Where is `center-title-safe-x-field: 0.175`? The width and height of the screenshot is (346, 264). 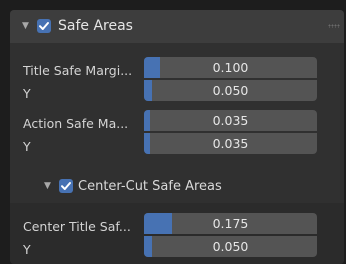 center-title-safe-x-field: 0.175 is located at coordinates (230, 223).